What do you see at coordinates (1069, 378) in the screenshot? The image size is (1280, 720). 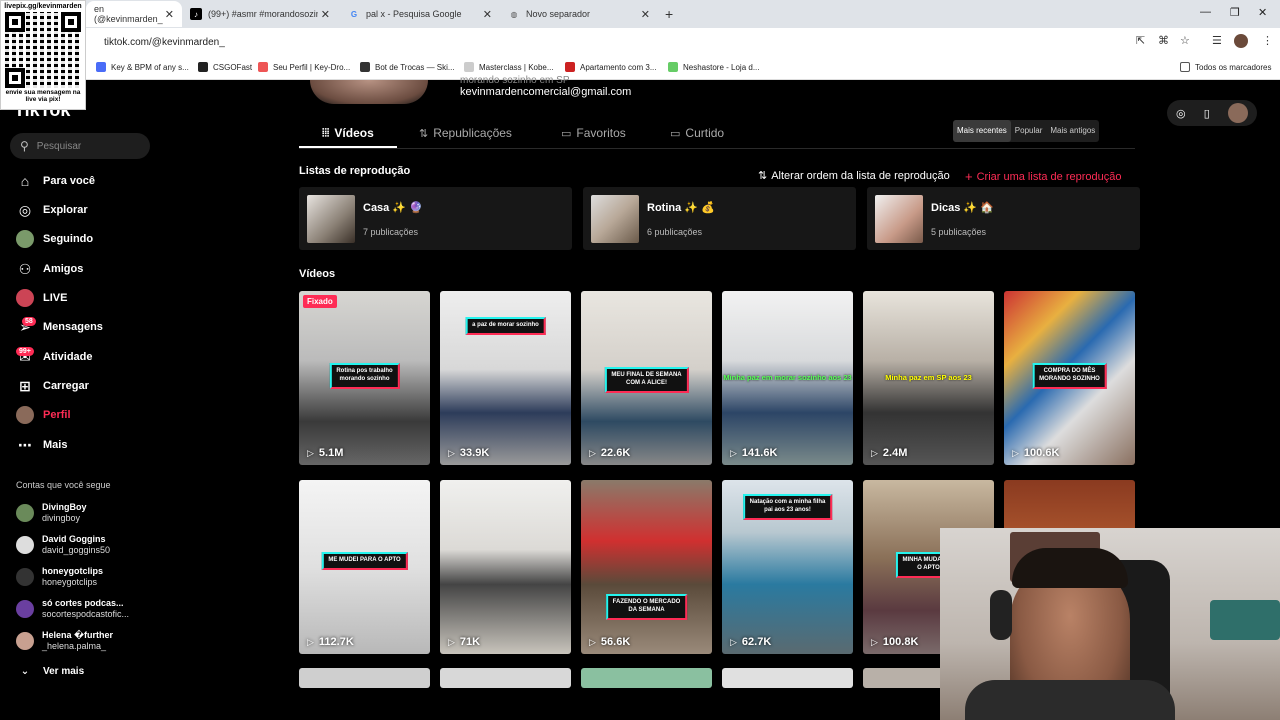 I see `video-thumbnail: COMPRA DO MÊS MORANDO SOZINHO ▷ 100.6K` at bounding box center [1069, 378].